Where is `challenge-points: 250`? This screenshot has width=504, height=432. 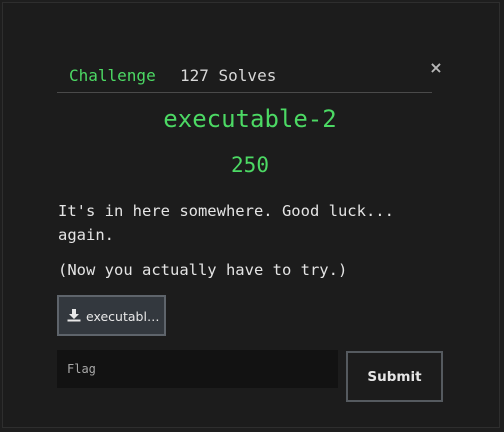 challenge-points: 250 is located at coordinates (250, 165).